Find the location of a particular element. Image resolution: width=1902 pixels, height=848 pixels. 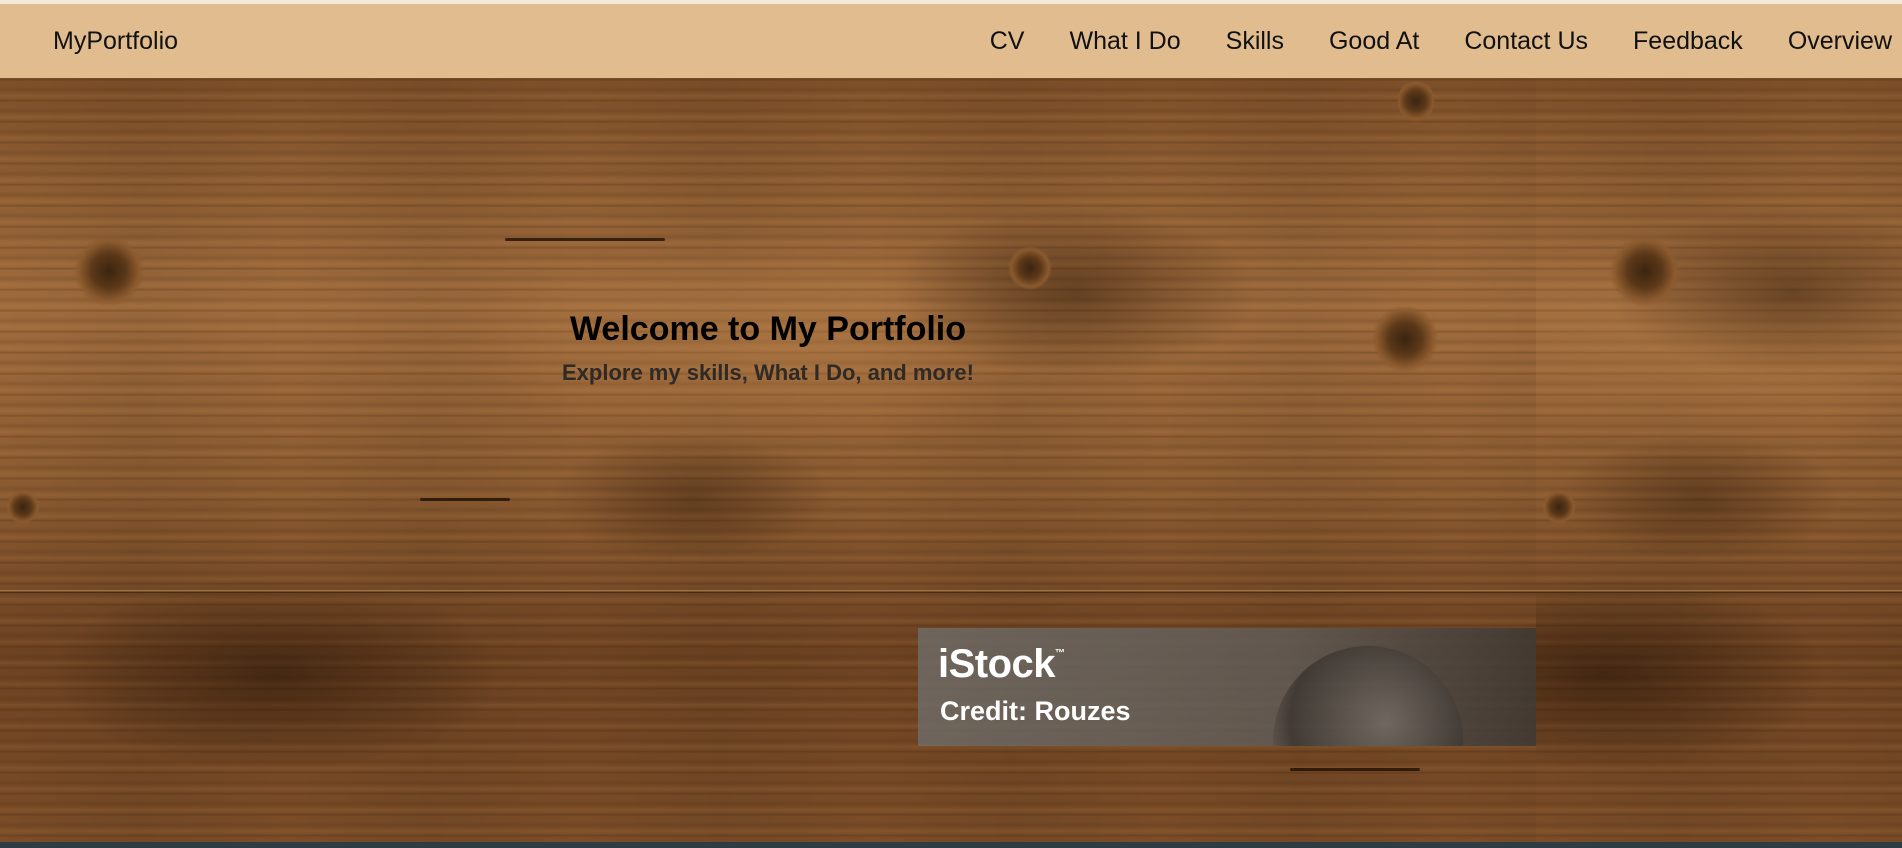

nav-link-cv: CV is located at coordinates (1007, 41).